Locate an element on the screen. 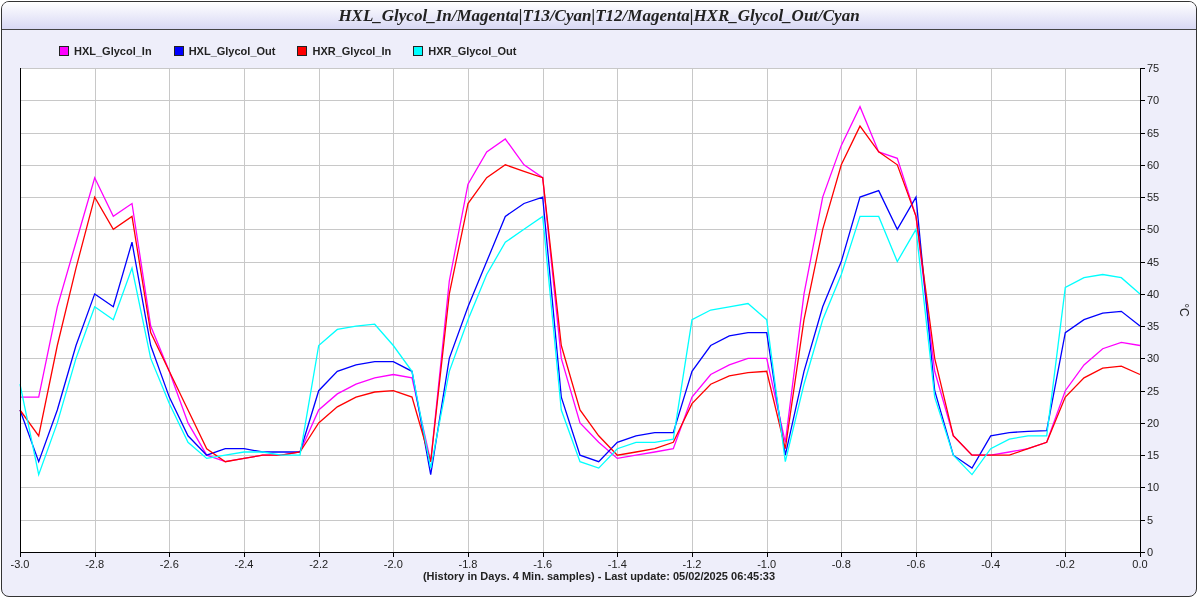 The image size is (1200, 600). x-tick-label: -2.4 is located at coordinates (244, 564).